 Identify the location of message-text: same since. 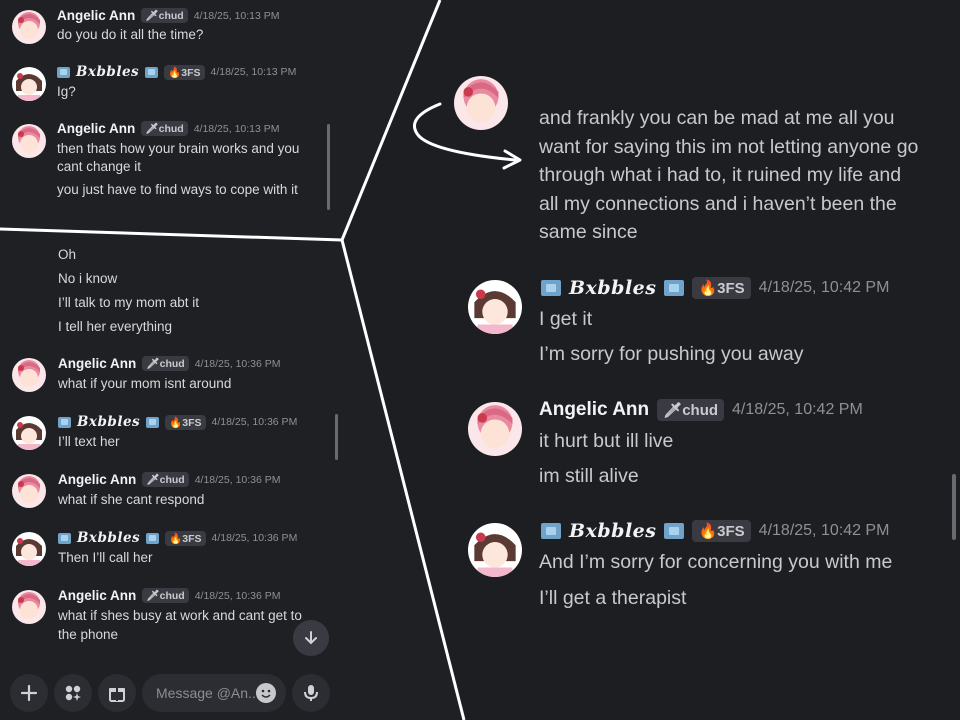
(588, 232).